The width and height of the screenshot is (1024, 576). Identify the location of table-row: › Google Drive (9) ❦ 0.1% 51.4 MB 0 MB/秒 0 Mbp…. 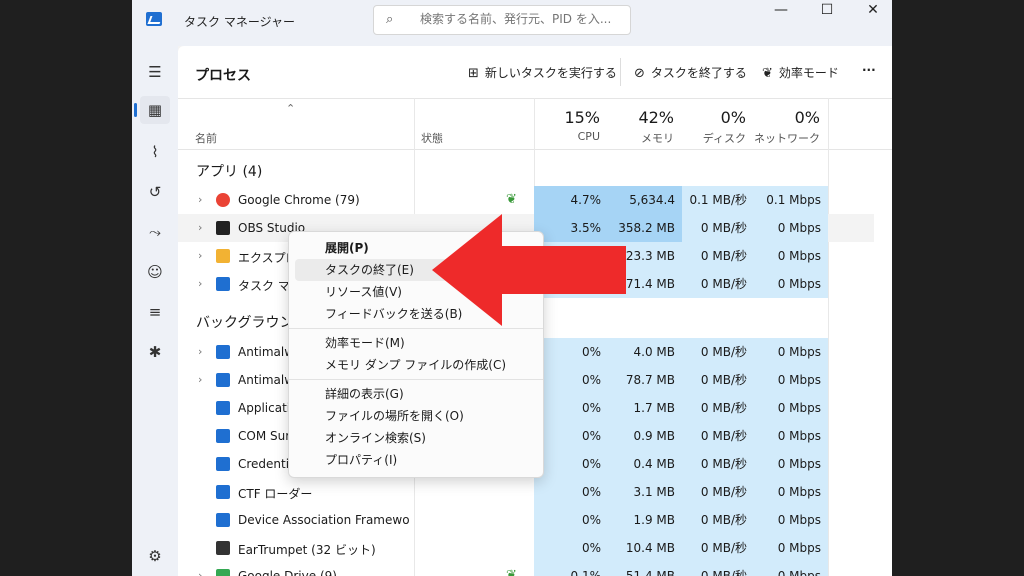
(526, 569).